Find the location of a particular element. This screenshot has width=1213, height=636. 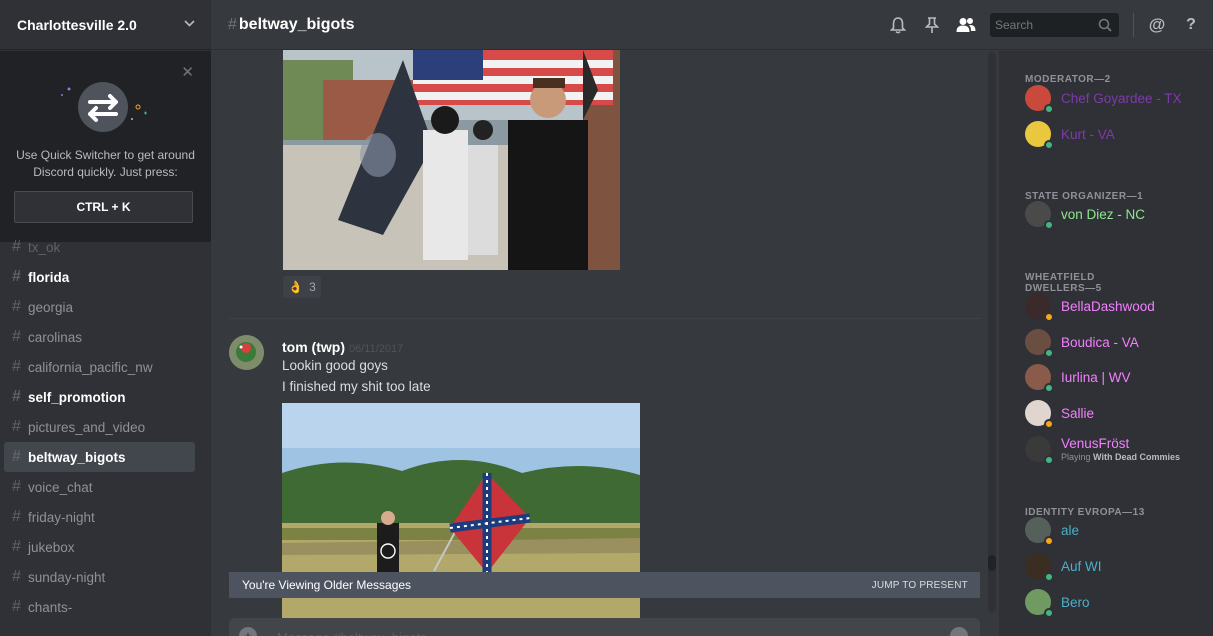

member-item: Boudica - VA is located at coordinates (1082, 342).